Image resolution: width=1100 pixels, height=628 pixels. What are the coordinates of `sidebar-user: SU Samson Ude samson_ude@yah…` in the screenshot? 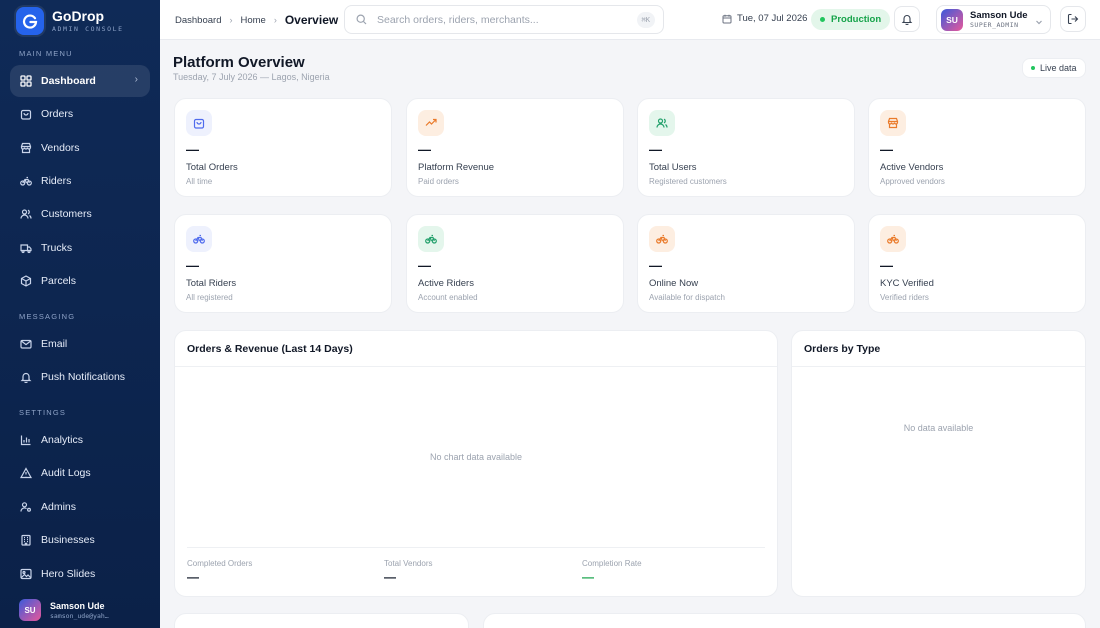 It's located at (64, 610).